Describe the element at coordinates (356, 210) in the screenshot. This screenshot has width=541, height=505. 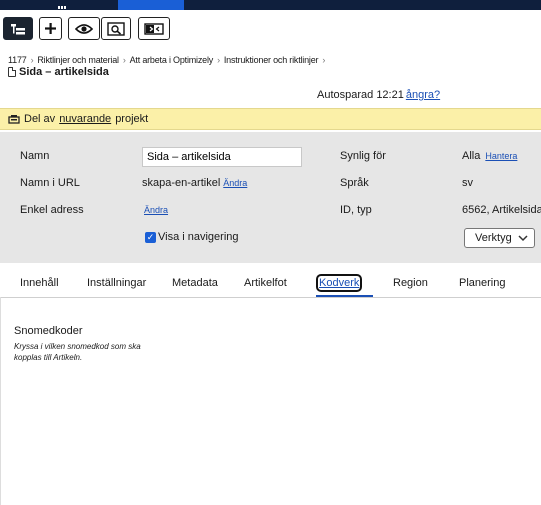
I see `id-type-label: ID, typ` at that location.